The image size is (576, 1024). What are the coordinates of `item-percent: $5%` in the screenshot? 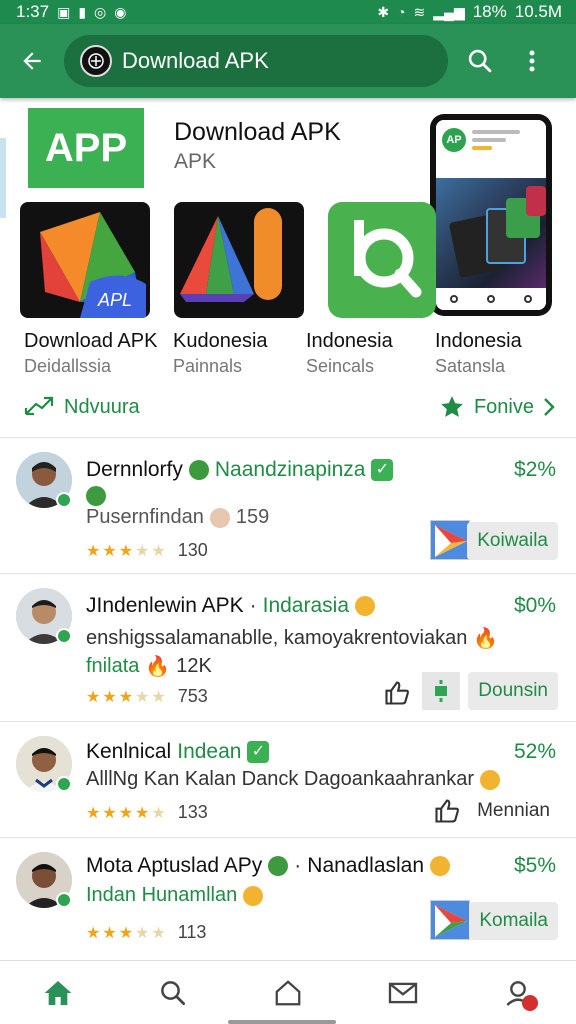 It's located at (534, 865).